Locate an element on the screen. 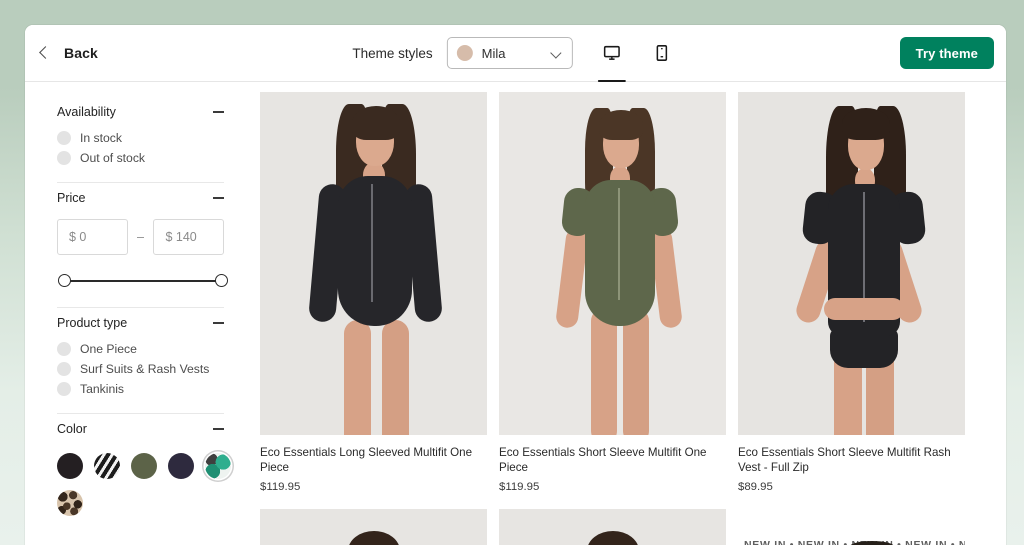 This screenshot has width=1024, height=545. filter-option-label: Surf Suits & Rash Vests is located at coordinates (145, 369).